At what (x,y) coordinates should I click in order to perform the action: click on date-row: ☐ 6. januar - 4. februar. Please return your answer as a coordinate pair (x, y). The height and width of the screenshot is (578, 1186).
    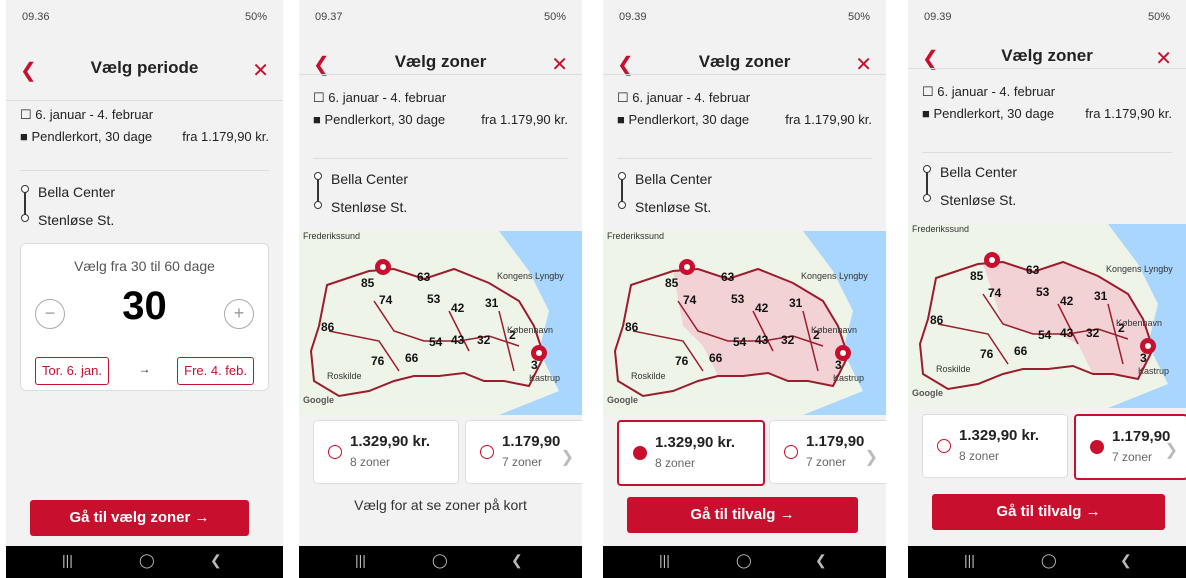
    Looking at the image, I should click on (440, 98).